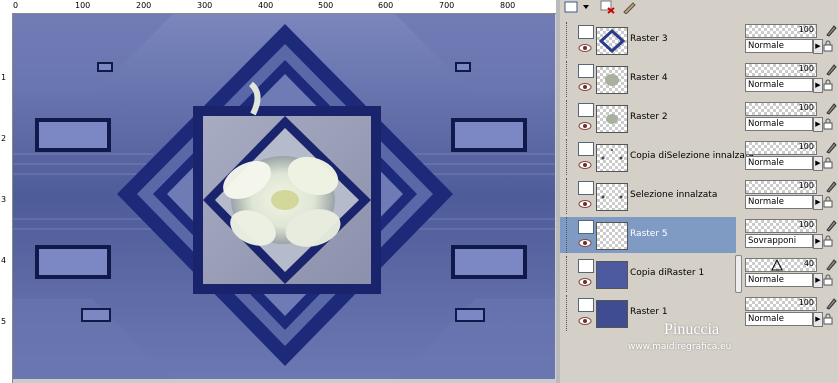  Describe the element at coordinates (657, 157) in the screenshot. I see `layer-row: Copia diSelezione innalzata` at that location.